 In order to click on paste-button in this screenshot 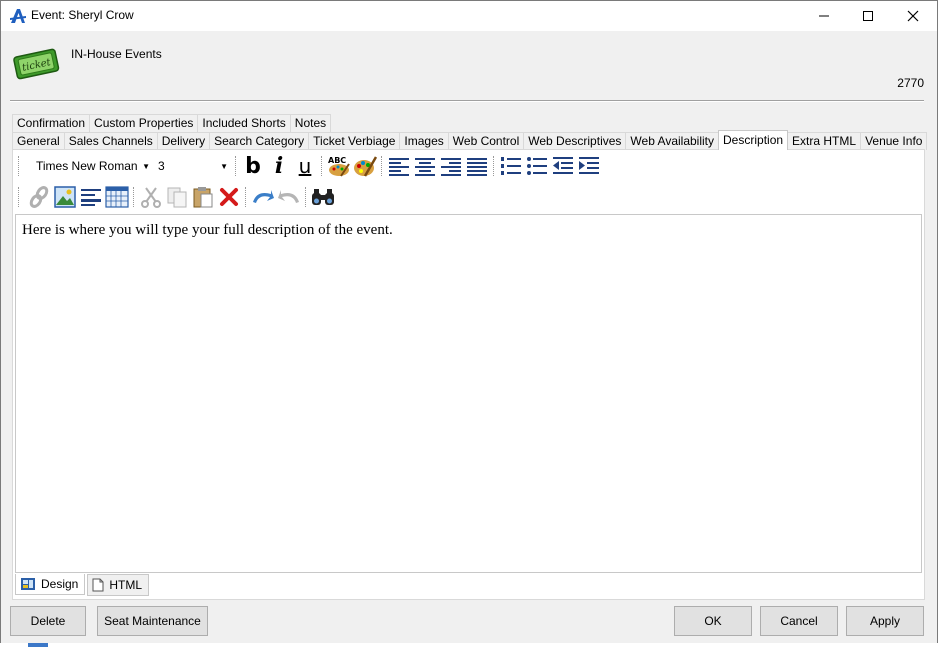, I will do `click(203, 197)`.